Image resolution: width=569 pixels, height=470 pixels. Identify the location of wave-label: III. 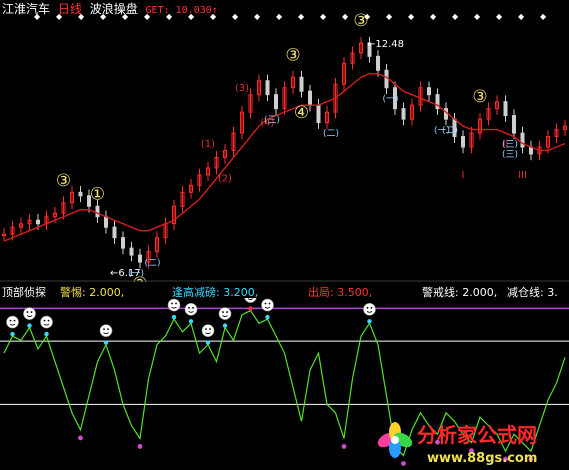
(522, 175).